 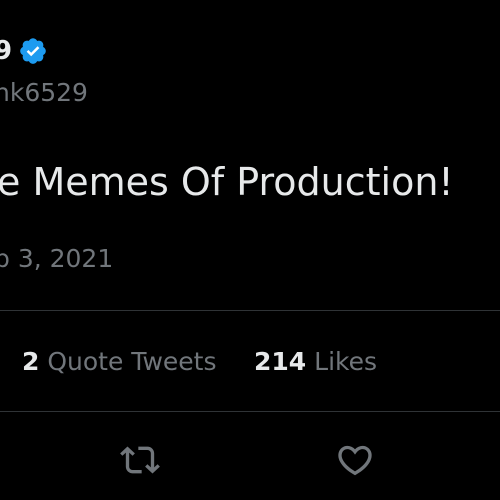 I want to click on author-handle: nk6529, so click(x=44, y=93).